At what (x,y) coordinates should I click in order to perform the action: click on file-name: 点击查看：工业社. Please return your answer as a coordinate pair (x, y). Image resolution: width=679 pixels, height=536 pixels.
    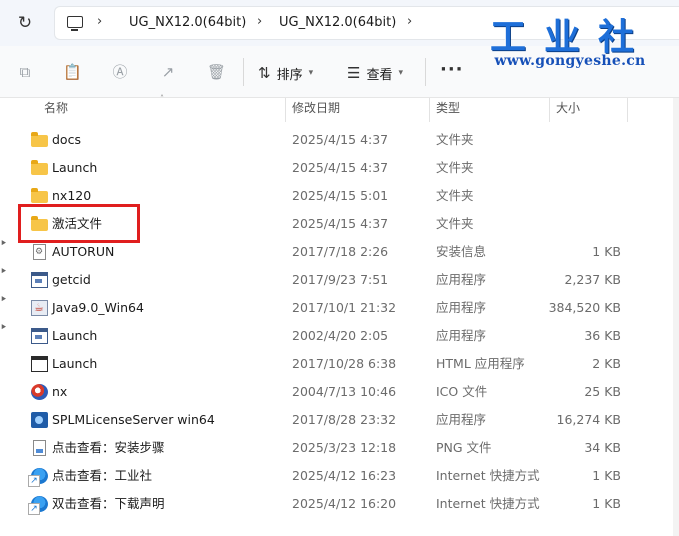
    Looking at the image, I should click on (102, 475).